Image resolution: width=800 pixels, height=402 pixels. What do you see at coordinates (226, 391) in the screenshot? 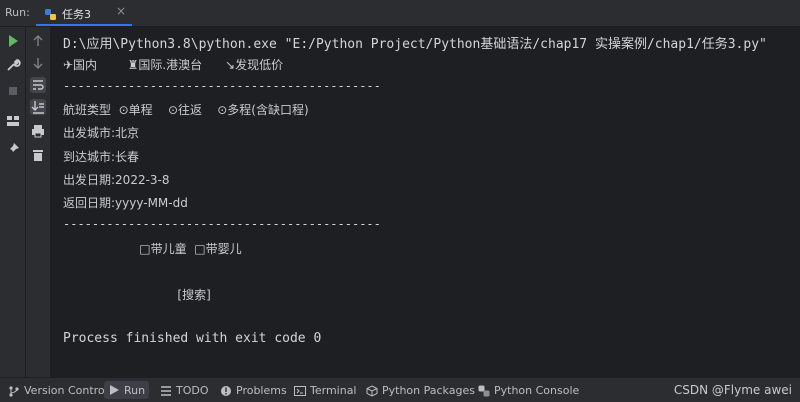
I see `problems-icon` at bounding box center [226, 391].